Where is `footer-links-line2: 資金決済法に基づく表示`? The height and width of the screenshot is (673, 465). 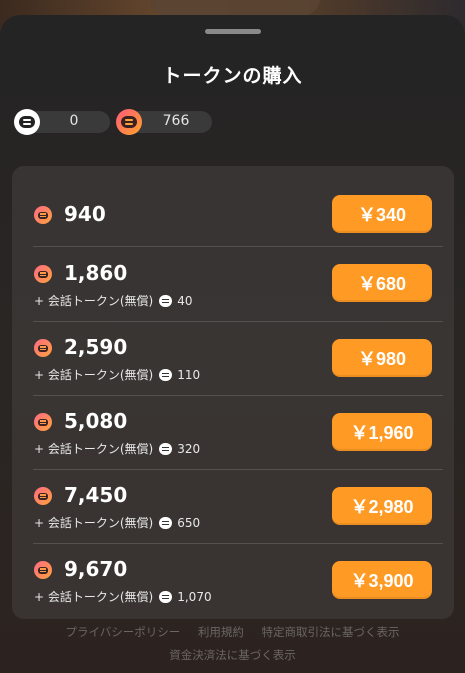
footer-links-line2: 資金決済法に基づく表示 is located at coordinates (232, 655).